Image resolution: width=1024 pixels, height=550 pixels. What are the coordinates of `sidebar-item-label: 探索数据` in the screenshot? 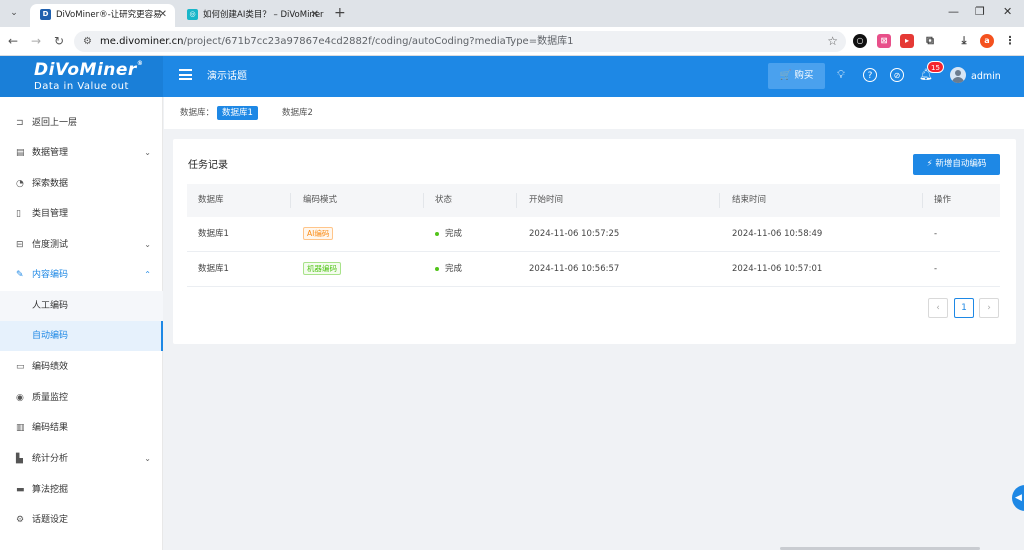 It's located at (50, 184).